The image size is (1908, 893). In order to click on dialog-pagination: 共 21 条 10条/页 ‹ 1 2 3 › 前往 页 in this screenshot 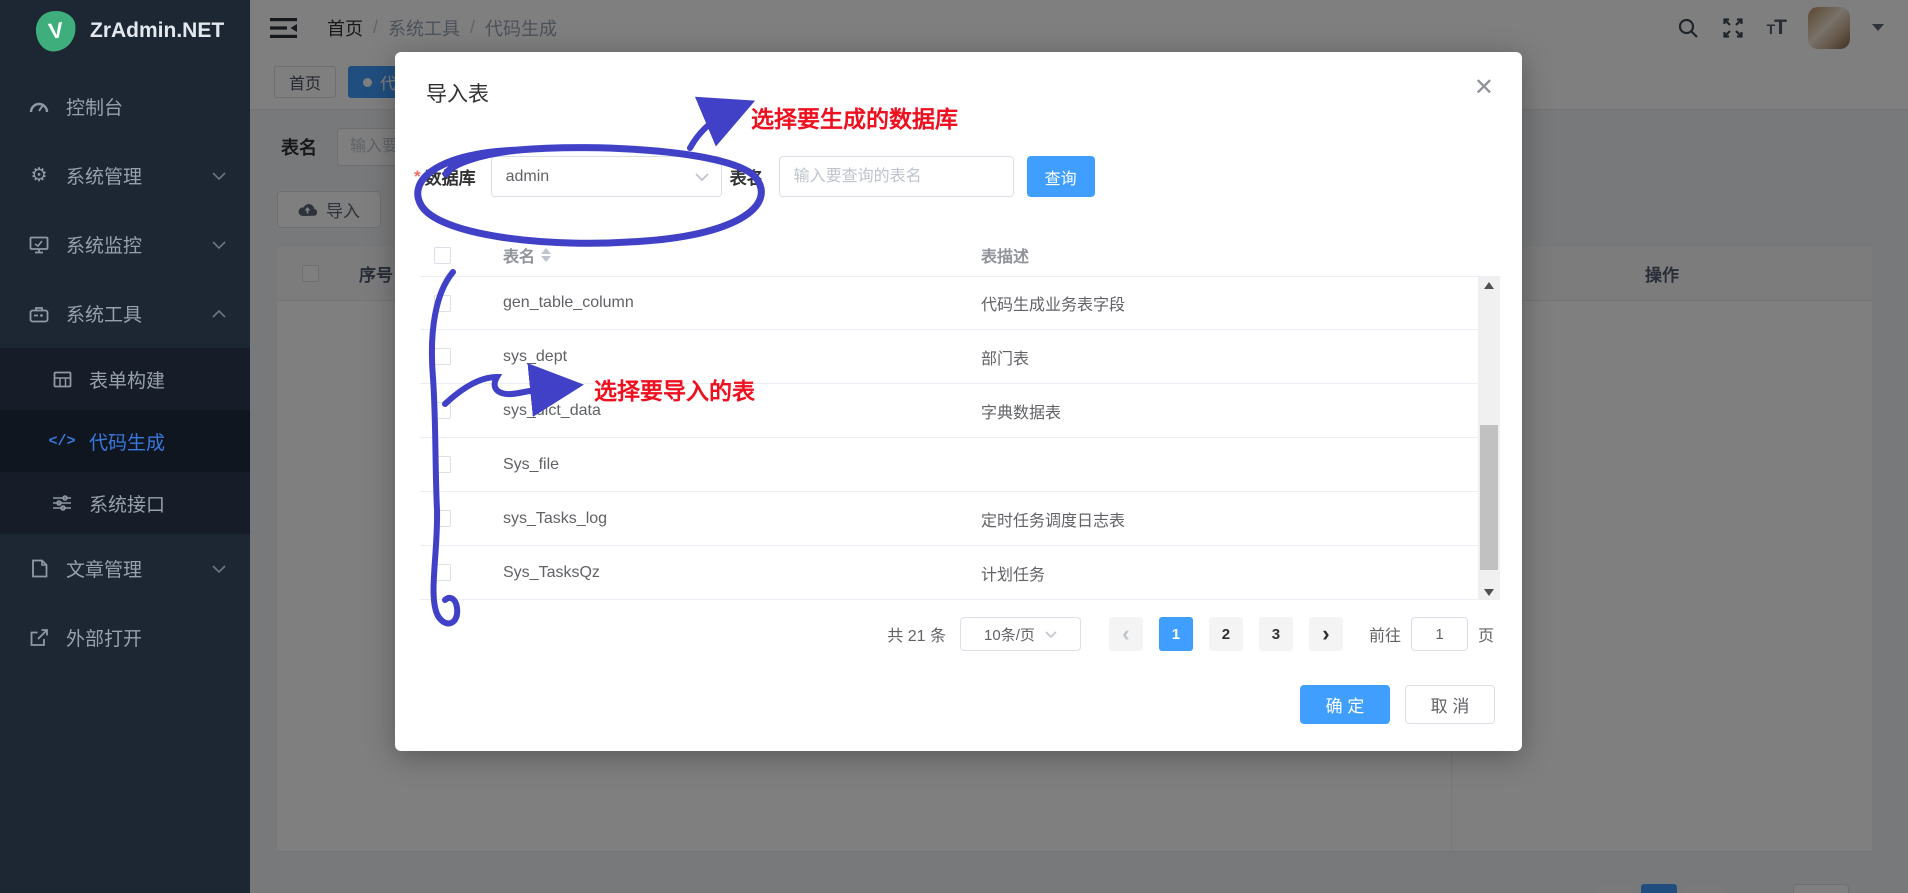, I will do `click(1190, 634)`.